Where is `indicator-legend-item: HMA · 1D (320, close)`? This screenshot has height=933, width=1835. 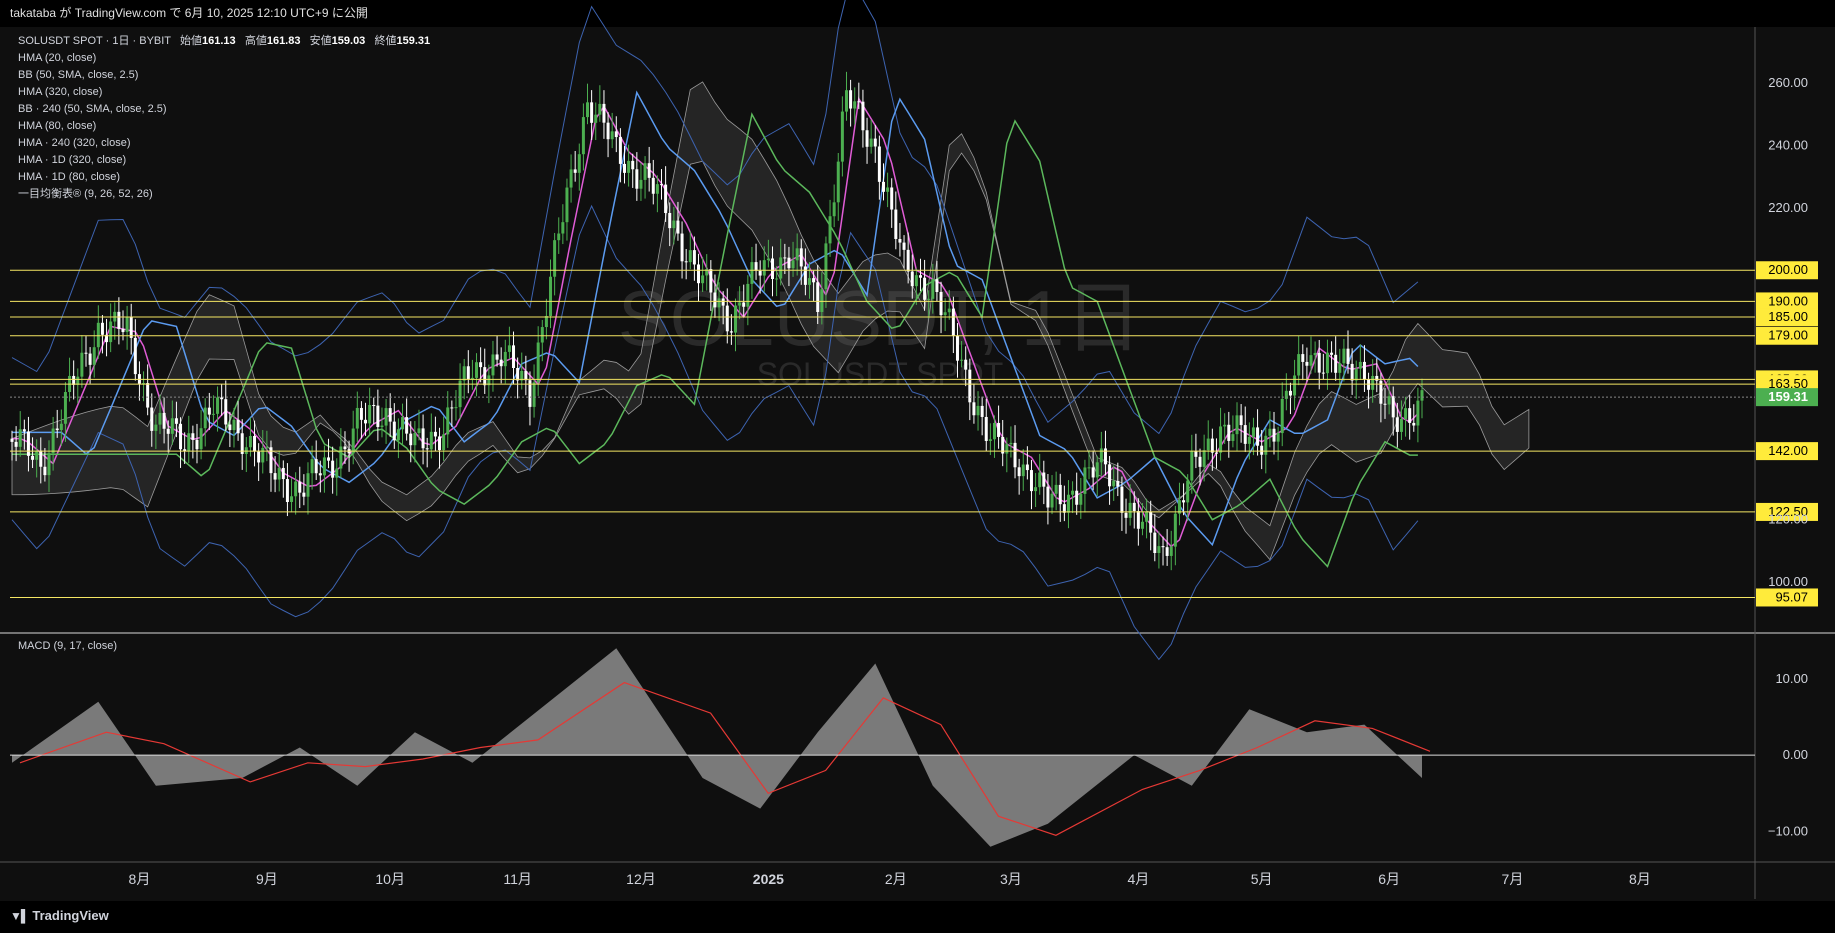
indicator-legend-item: HMA · 1D (320, close) is located at coordinates (224, 160).